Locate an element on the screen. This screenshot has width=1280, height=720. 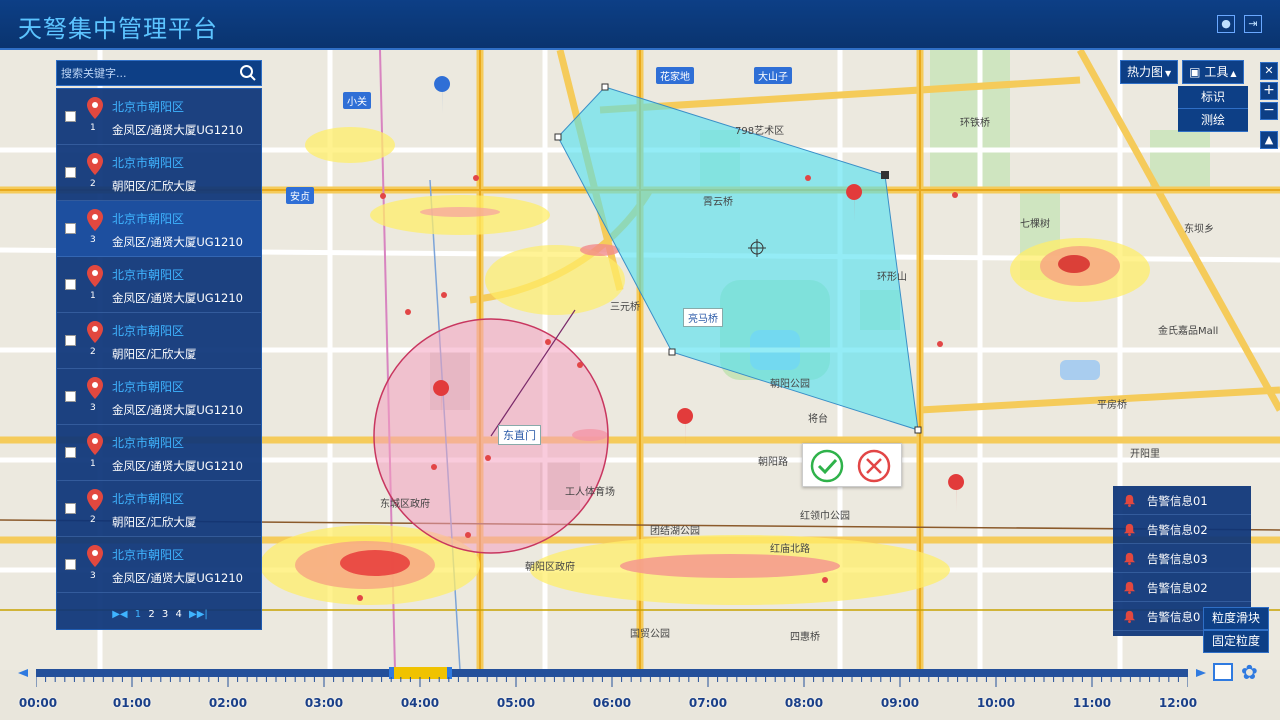
map-label-jiangtai: 将台 is located at coordinates (818, 419).